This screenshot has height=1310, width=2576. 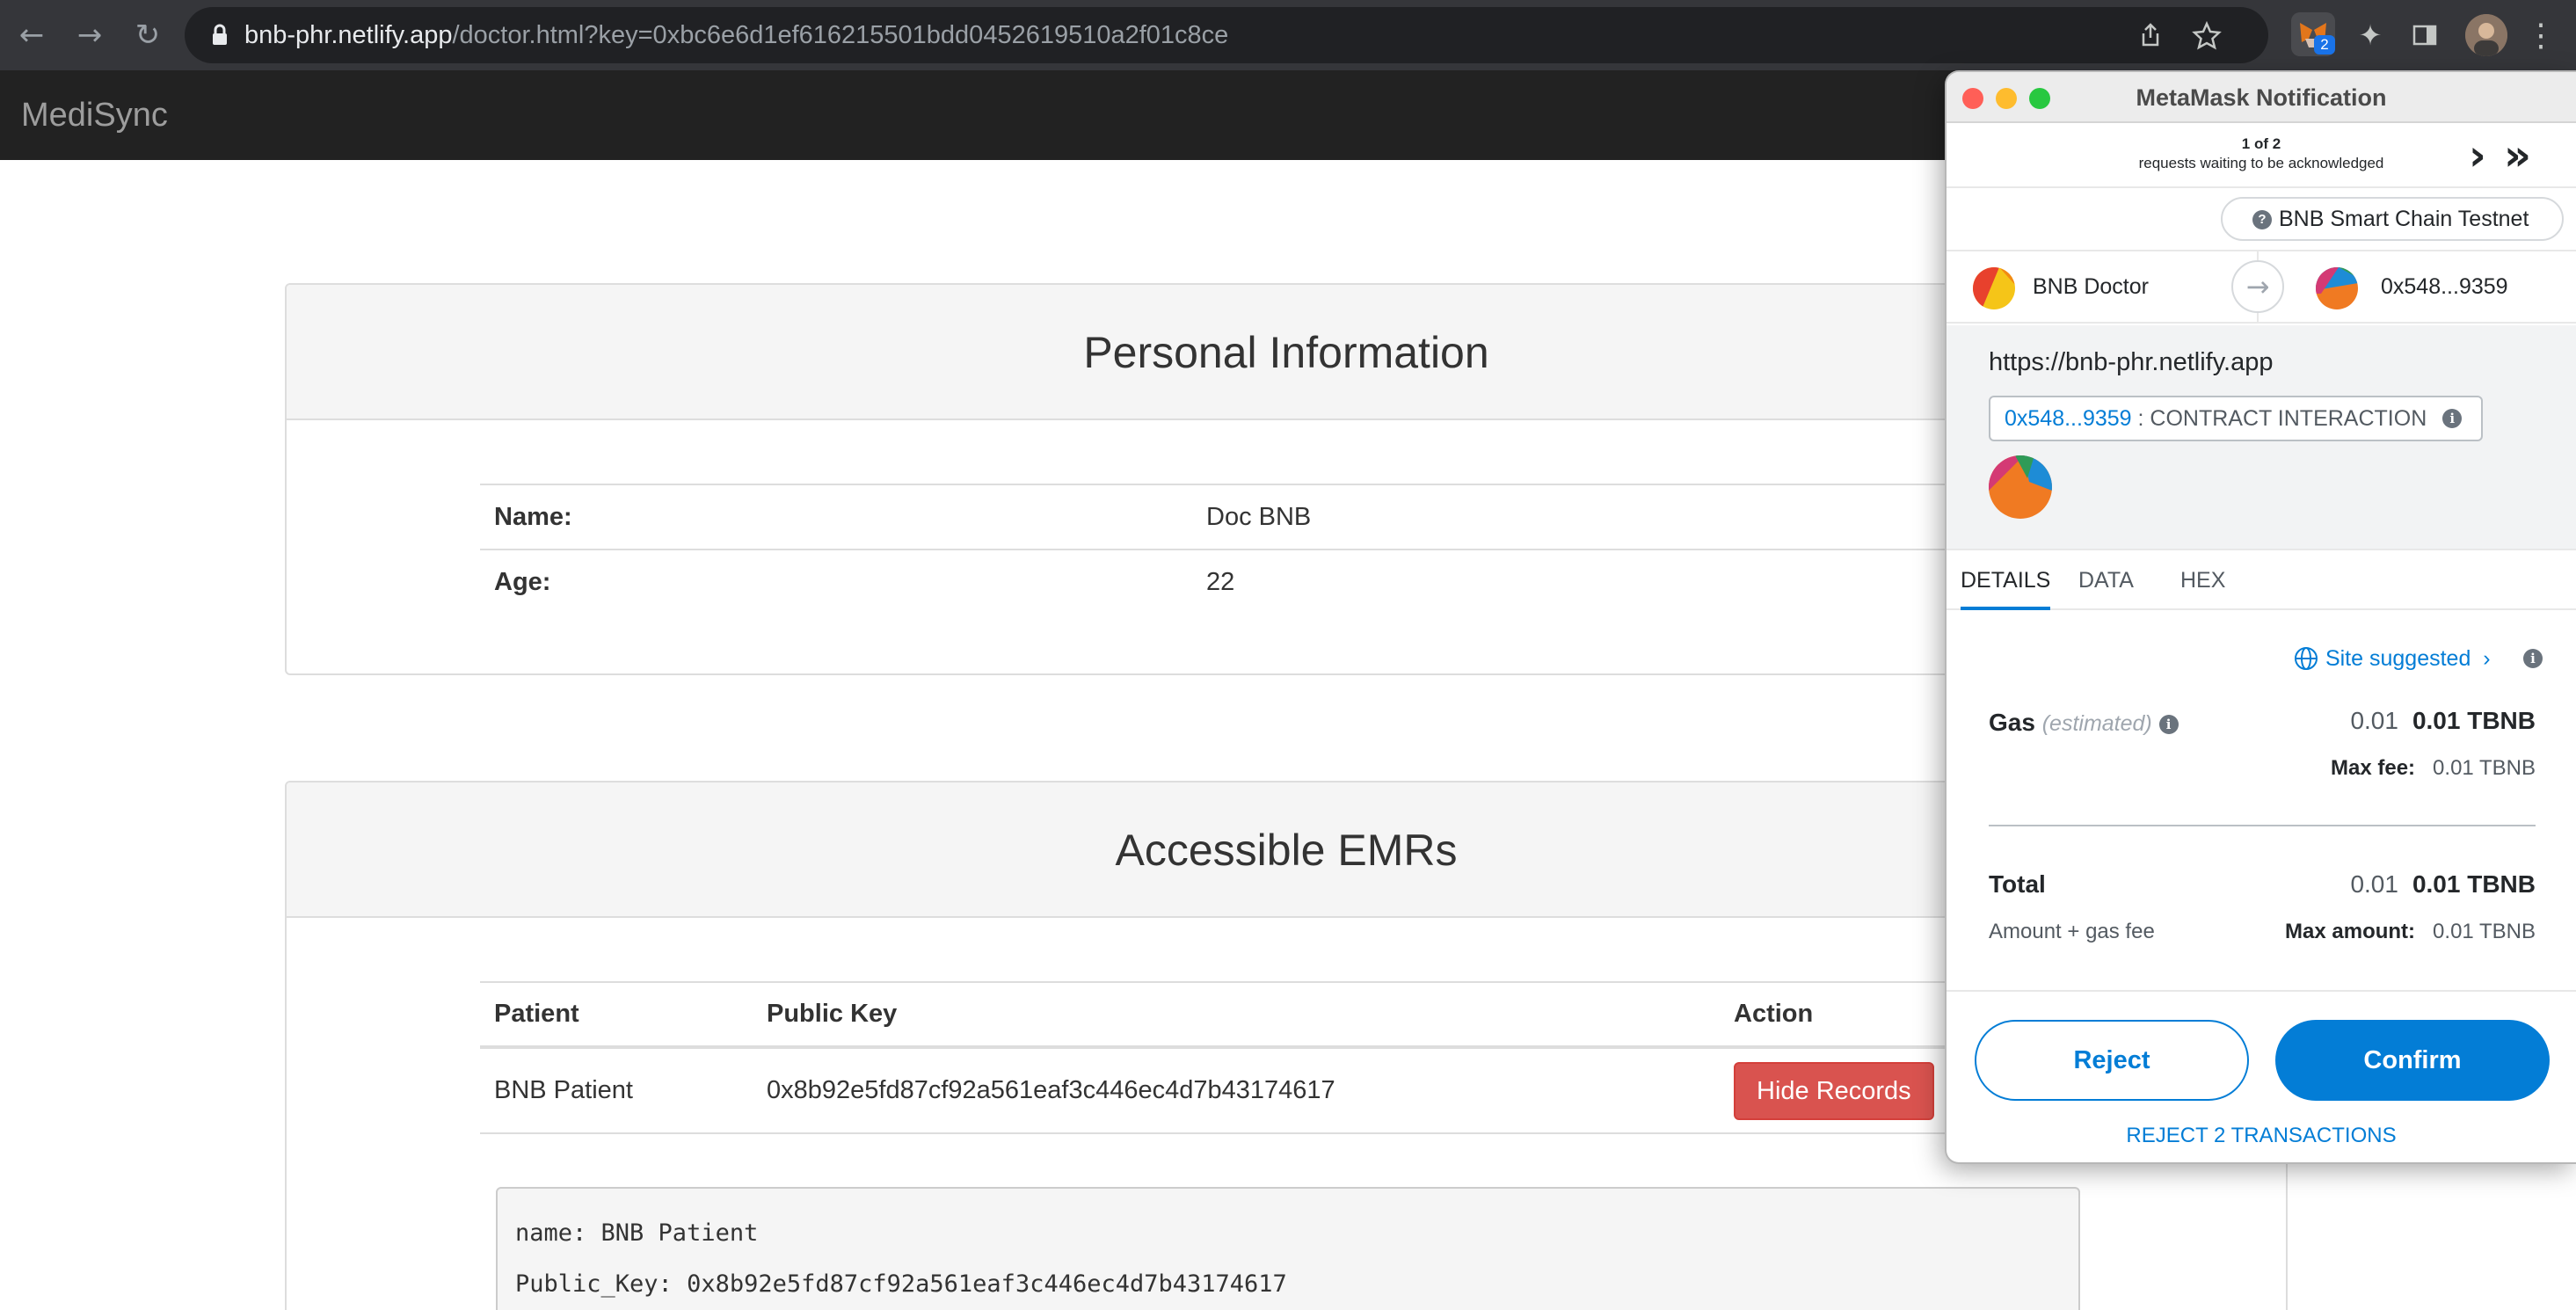 What do you see at coordinates (2257, 286) in the screenshot?
I see `arrow-right-icon: →` at bounding box center [2257, 286].